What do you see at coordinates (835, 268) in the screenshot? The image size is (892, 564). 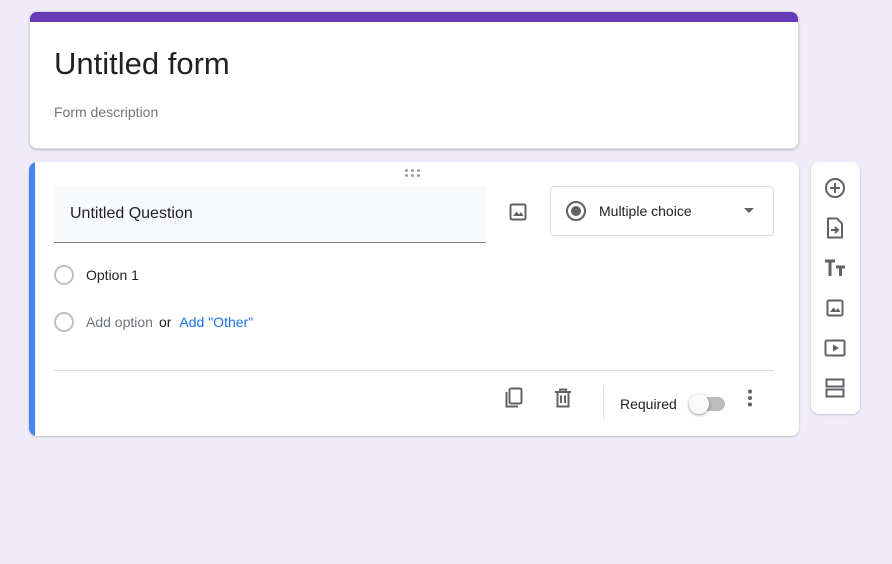 I see `add-title-icon` at bounding box center [835, 268].